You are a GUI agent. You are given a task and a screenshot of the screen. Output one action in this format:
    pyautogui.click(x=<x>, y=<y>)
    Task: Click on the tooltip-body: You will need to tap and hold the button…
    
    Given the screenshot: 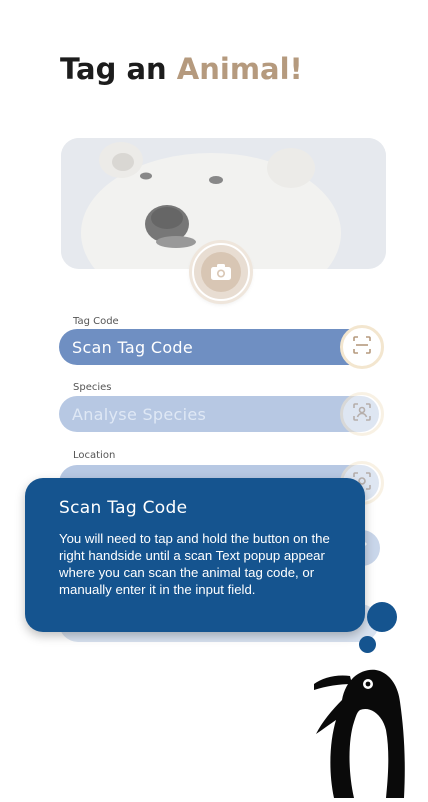 What is the action you would take?
    pyautogui.click(x=194, y=564)
    